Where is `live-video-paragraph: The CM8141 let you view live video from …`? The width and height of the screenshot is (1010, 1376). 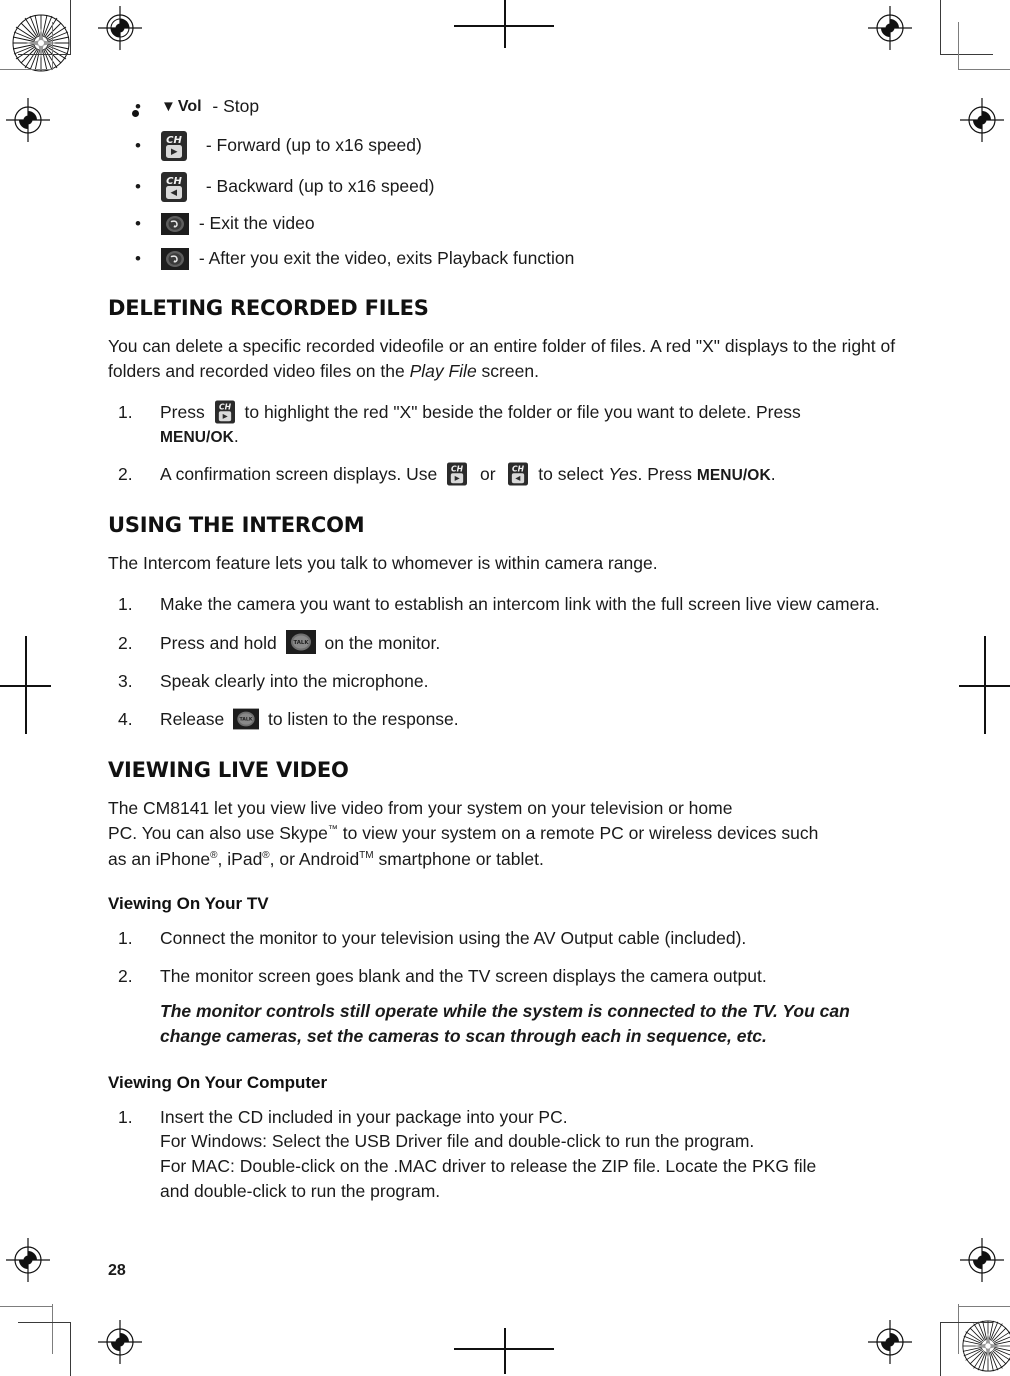 live-video-paragraph: The CM8141 let you view live video from … is located at coordinates (508, 834).